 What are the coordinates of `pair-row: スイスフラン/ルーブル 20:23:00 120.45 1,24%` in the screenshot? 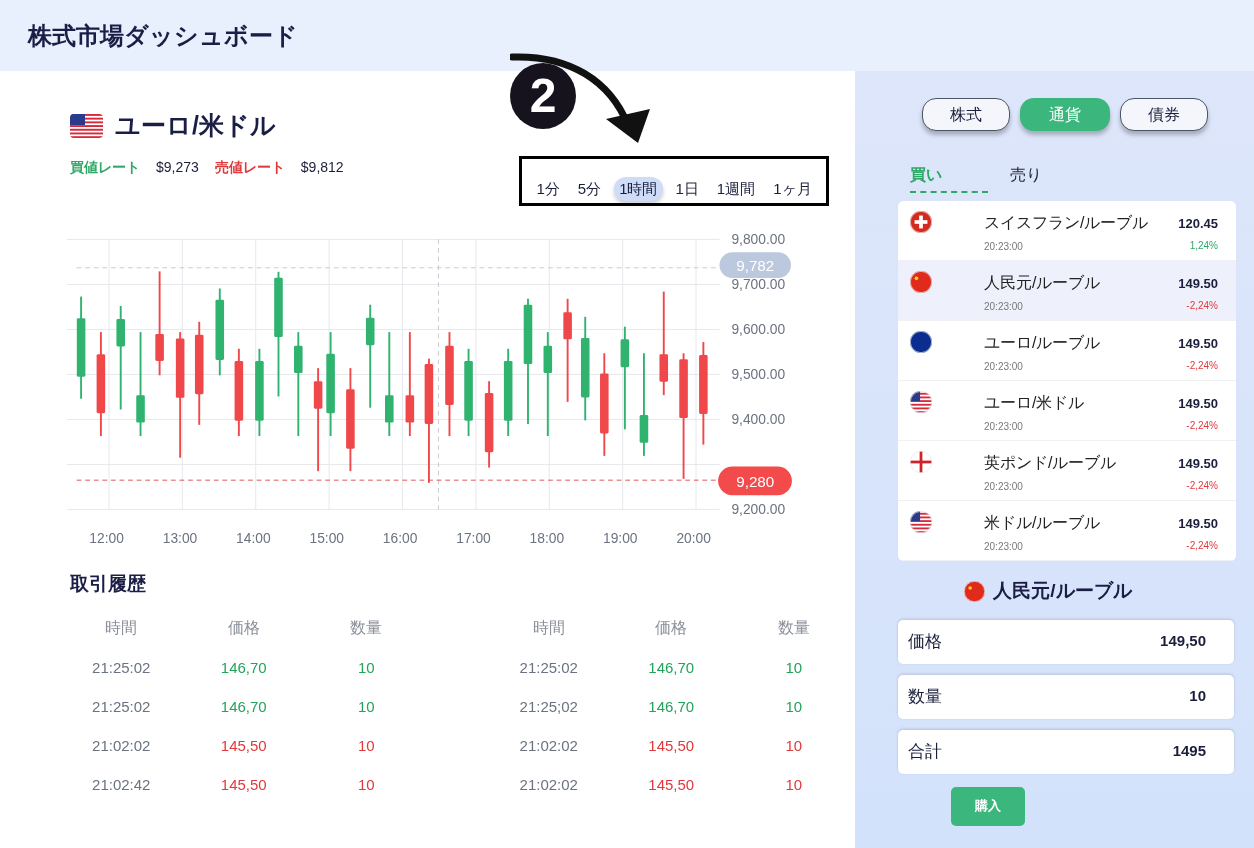 It's located at (1067, 231).